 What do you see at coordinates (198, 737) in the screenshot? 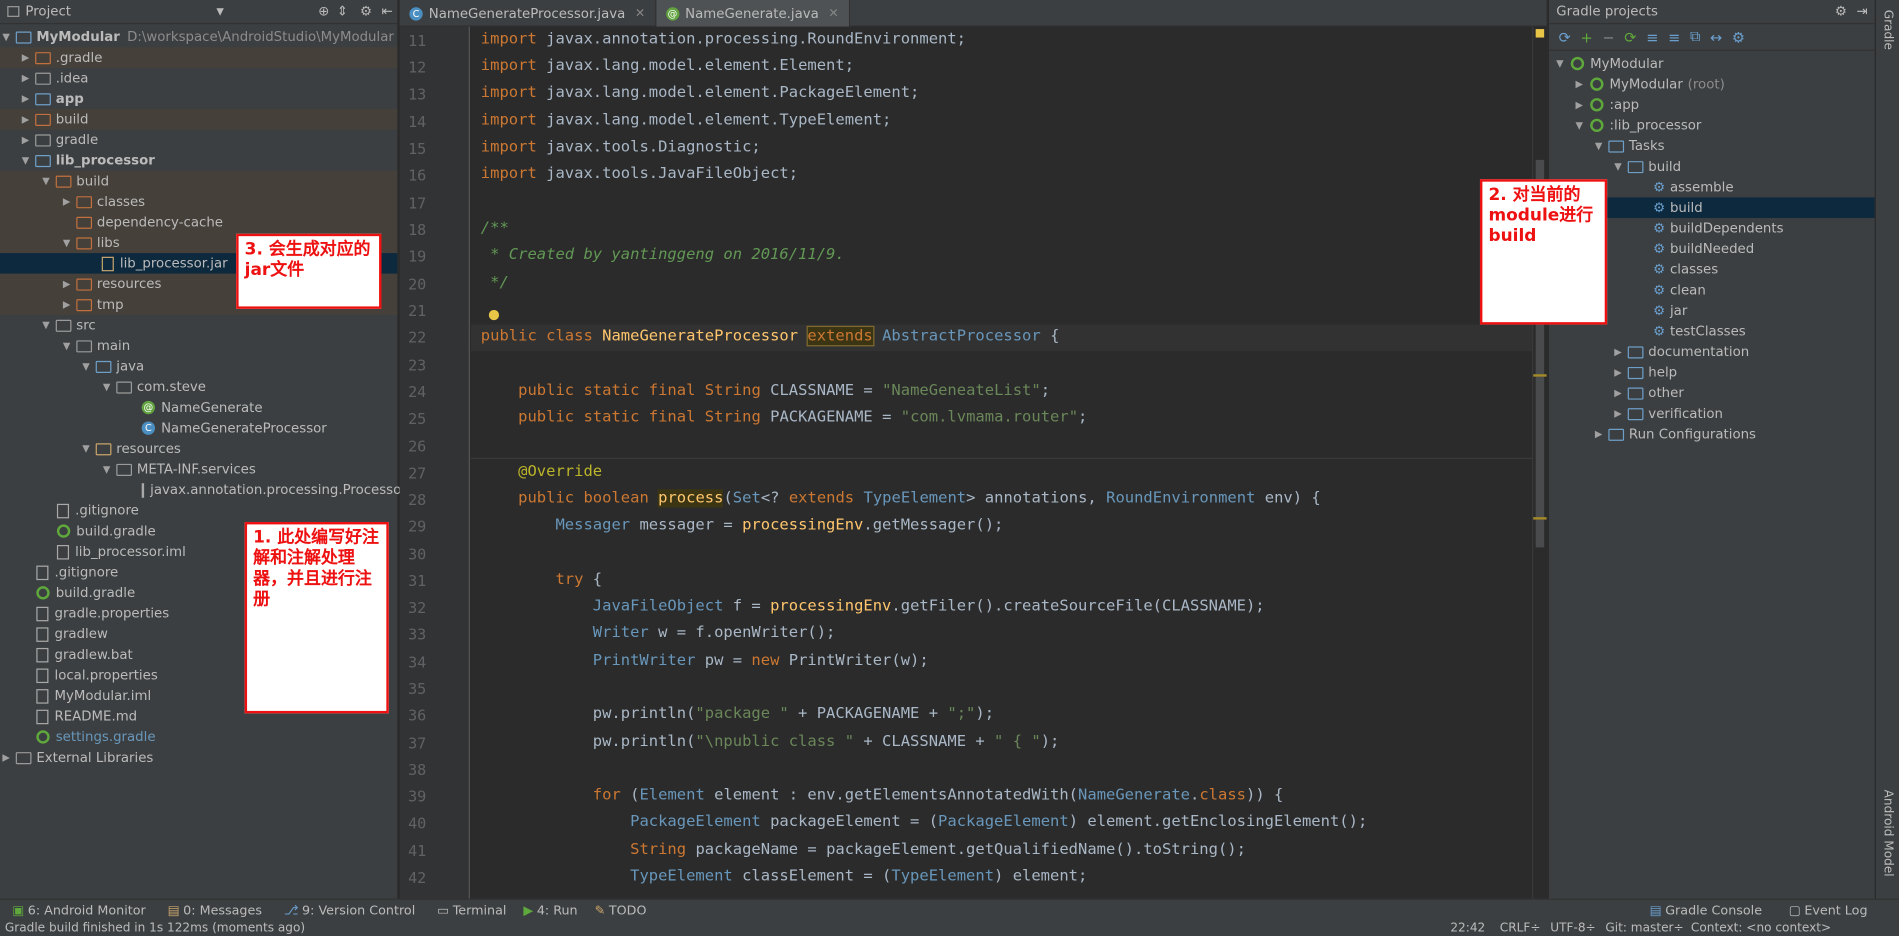
I see `tree-item-settings-gradle: settings.gradle` at bounding box center [198, 737].